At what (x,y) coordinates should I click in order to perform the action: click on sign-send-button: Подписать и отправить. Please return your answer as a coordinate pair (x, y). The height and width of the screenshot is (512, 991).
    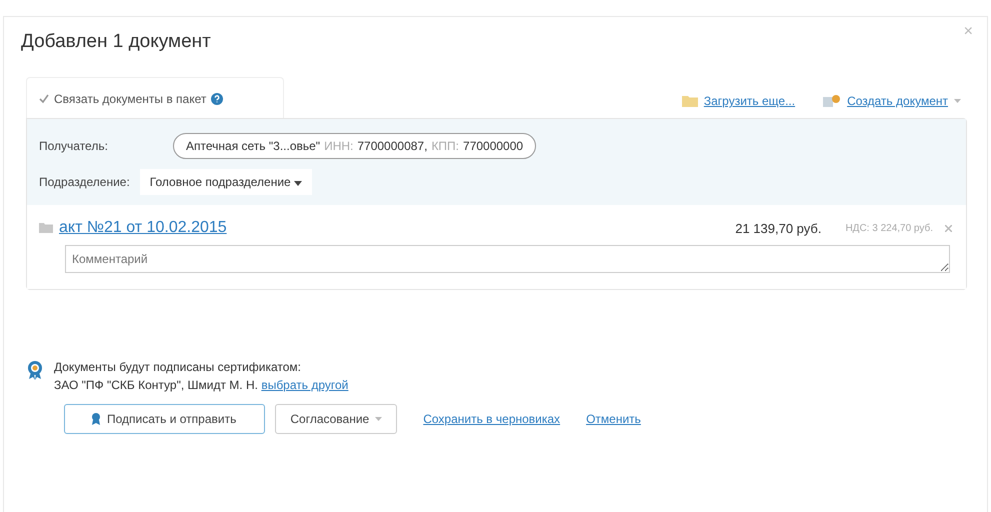
    Looking at the image, I should click on (165, 419).